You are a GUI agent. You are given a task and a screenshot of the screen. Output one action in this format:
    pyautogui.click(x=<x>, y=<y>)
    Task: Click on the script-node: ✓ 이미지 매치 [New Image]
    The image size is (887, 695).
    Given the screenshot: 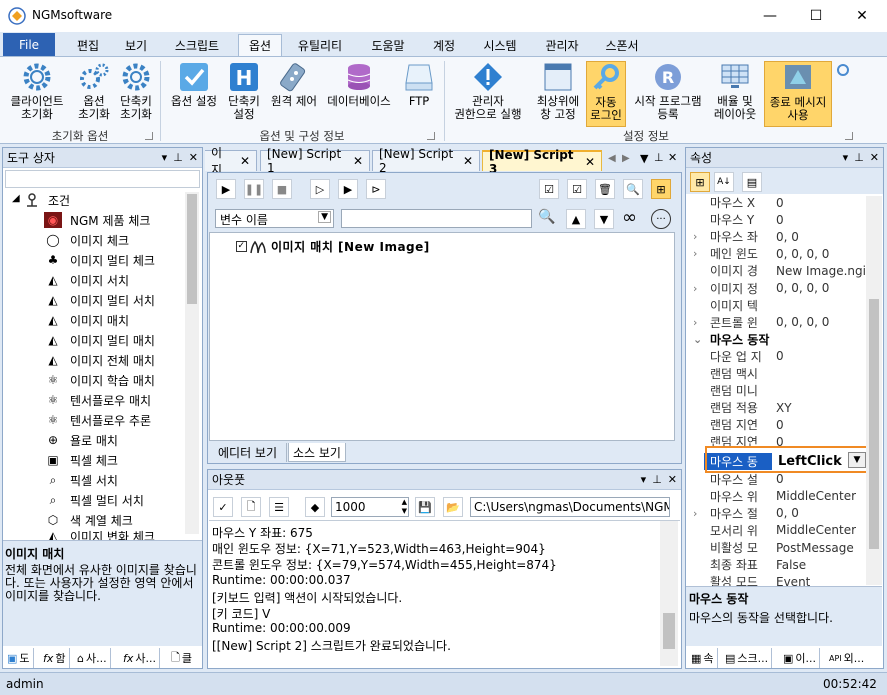 What is the action you would take?
    pyautogui.click(x=333, y=246)
    